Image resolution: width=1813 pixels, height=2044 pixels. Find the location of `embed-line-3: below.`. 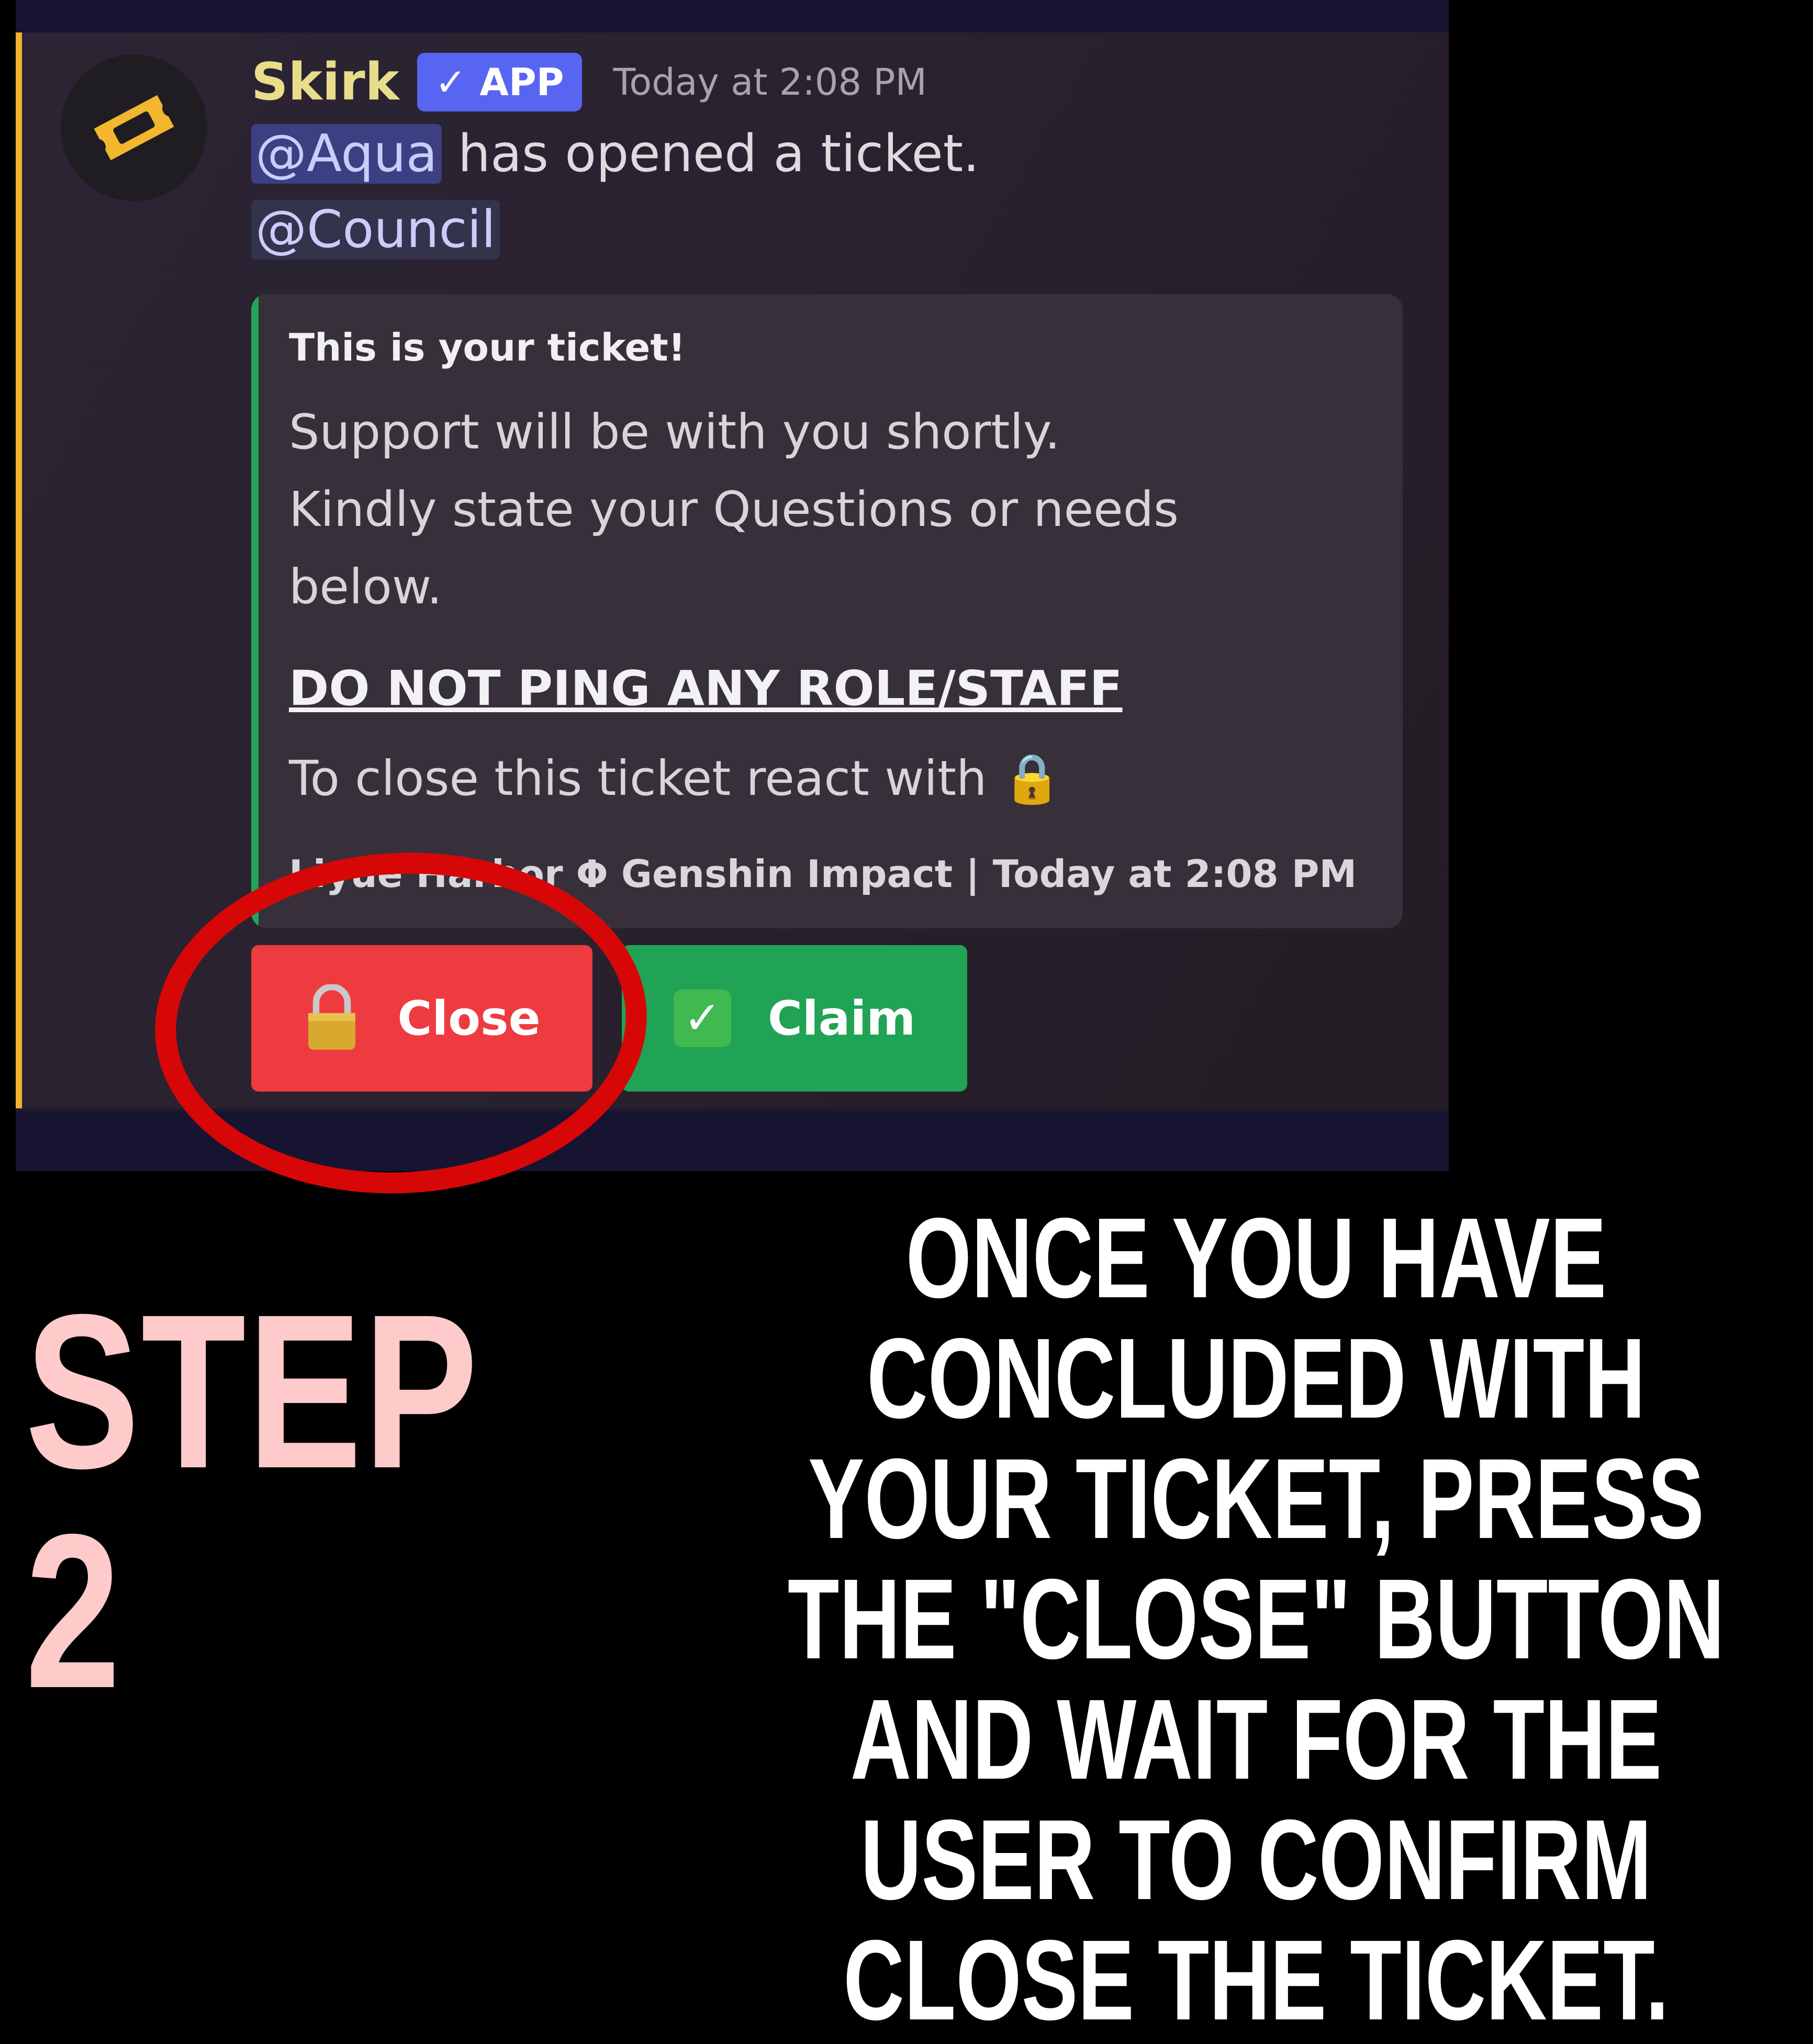

embed-line-3: below. is located at coordinates (365, 587).